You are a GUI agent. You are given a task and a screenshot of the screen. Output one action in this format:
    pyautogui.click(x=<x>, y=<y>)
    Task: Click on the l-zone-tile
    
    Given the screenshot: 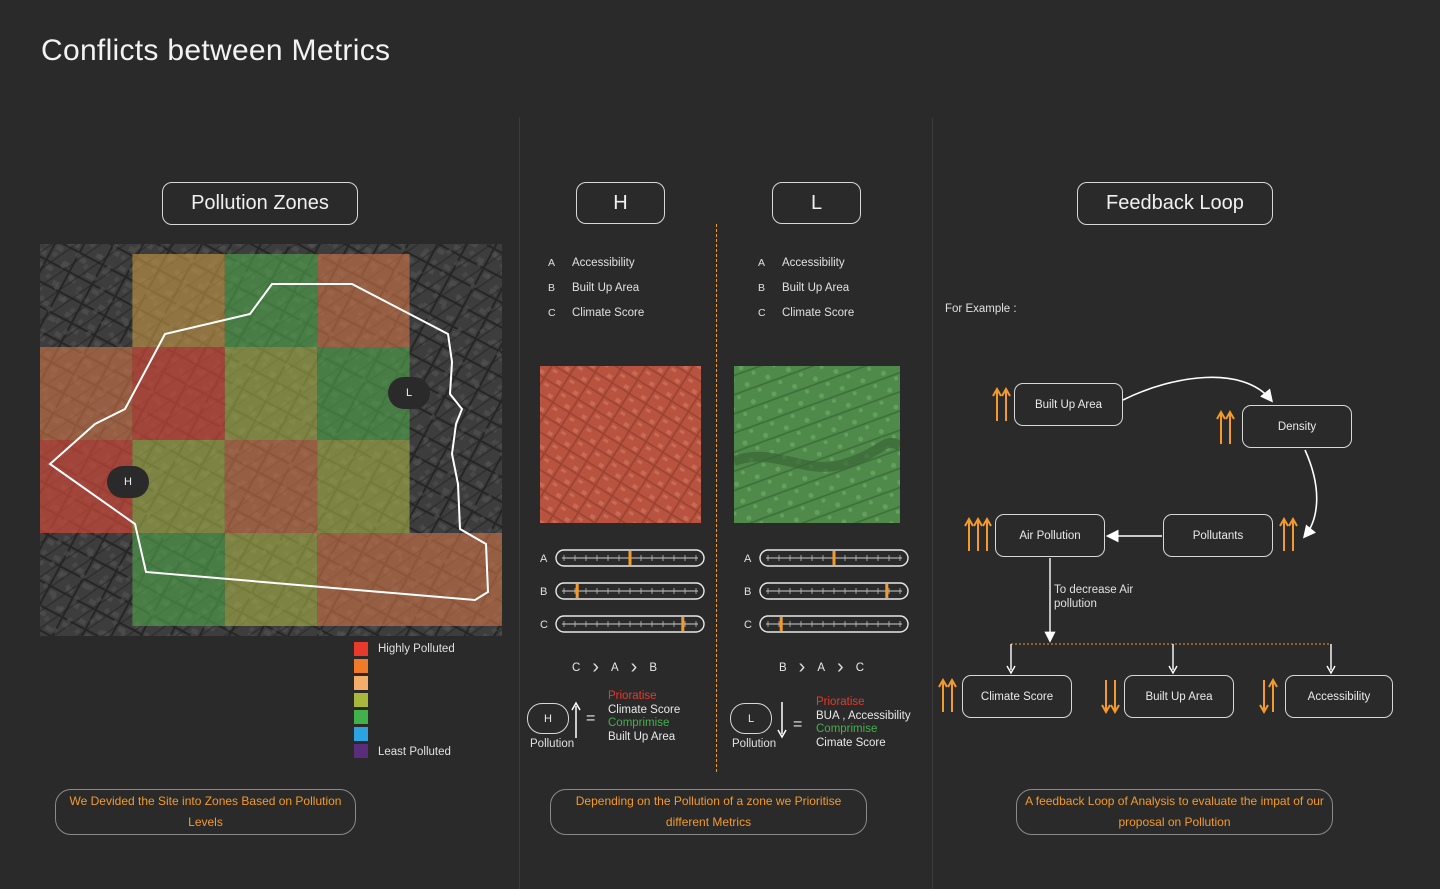 What is the action you would take?
    pyautogui.click(x=817, y=444)
    